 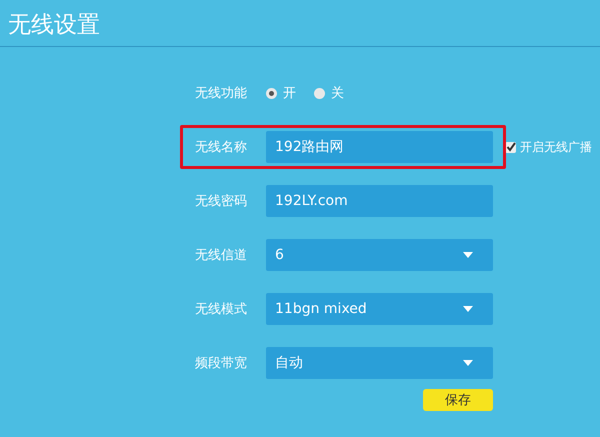 What do you see at coordinates (556, 147) in the screenshot?
I see `checkbox-label: 开启无线广播` at bounding box center [556, 147].